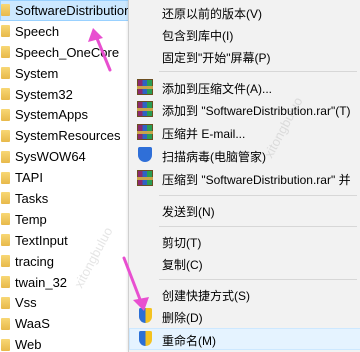 The image size is (360, 352). What do you see at coordinates (41, 282) in the screenshot?
I see `tree-item-label: twain_32` at bounding box center [41, 282].